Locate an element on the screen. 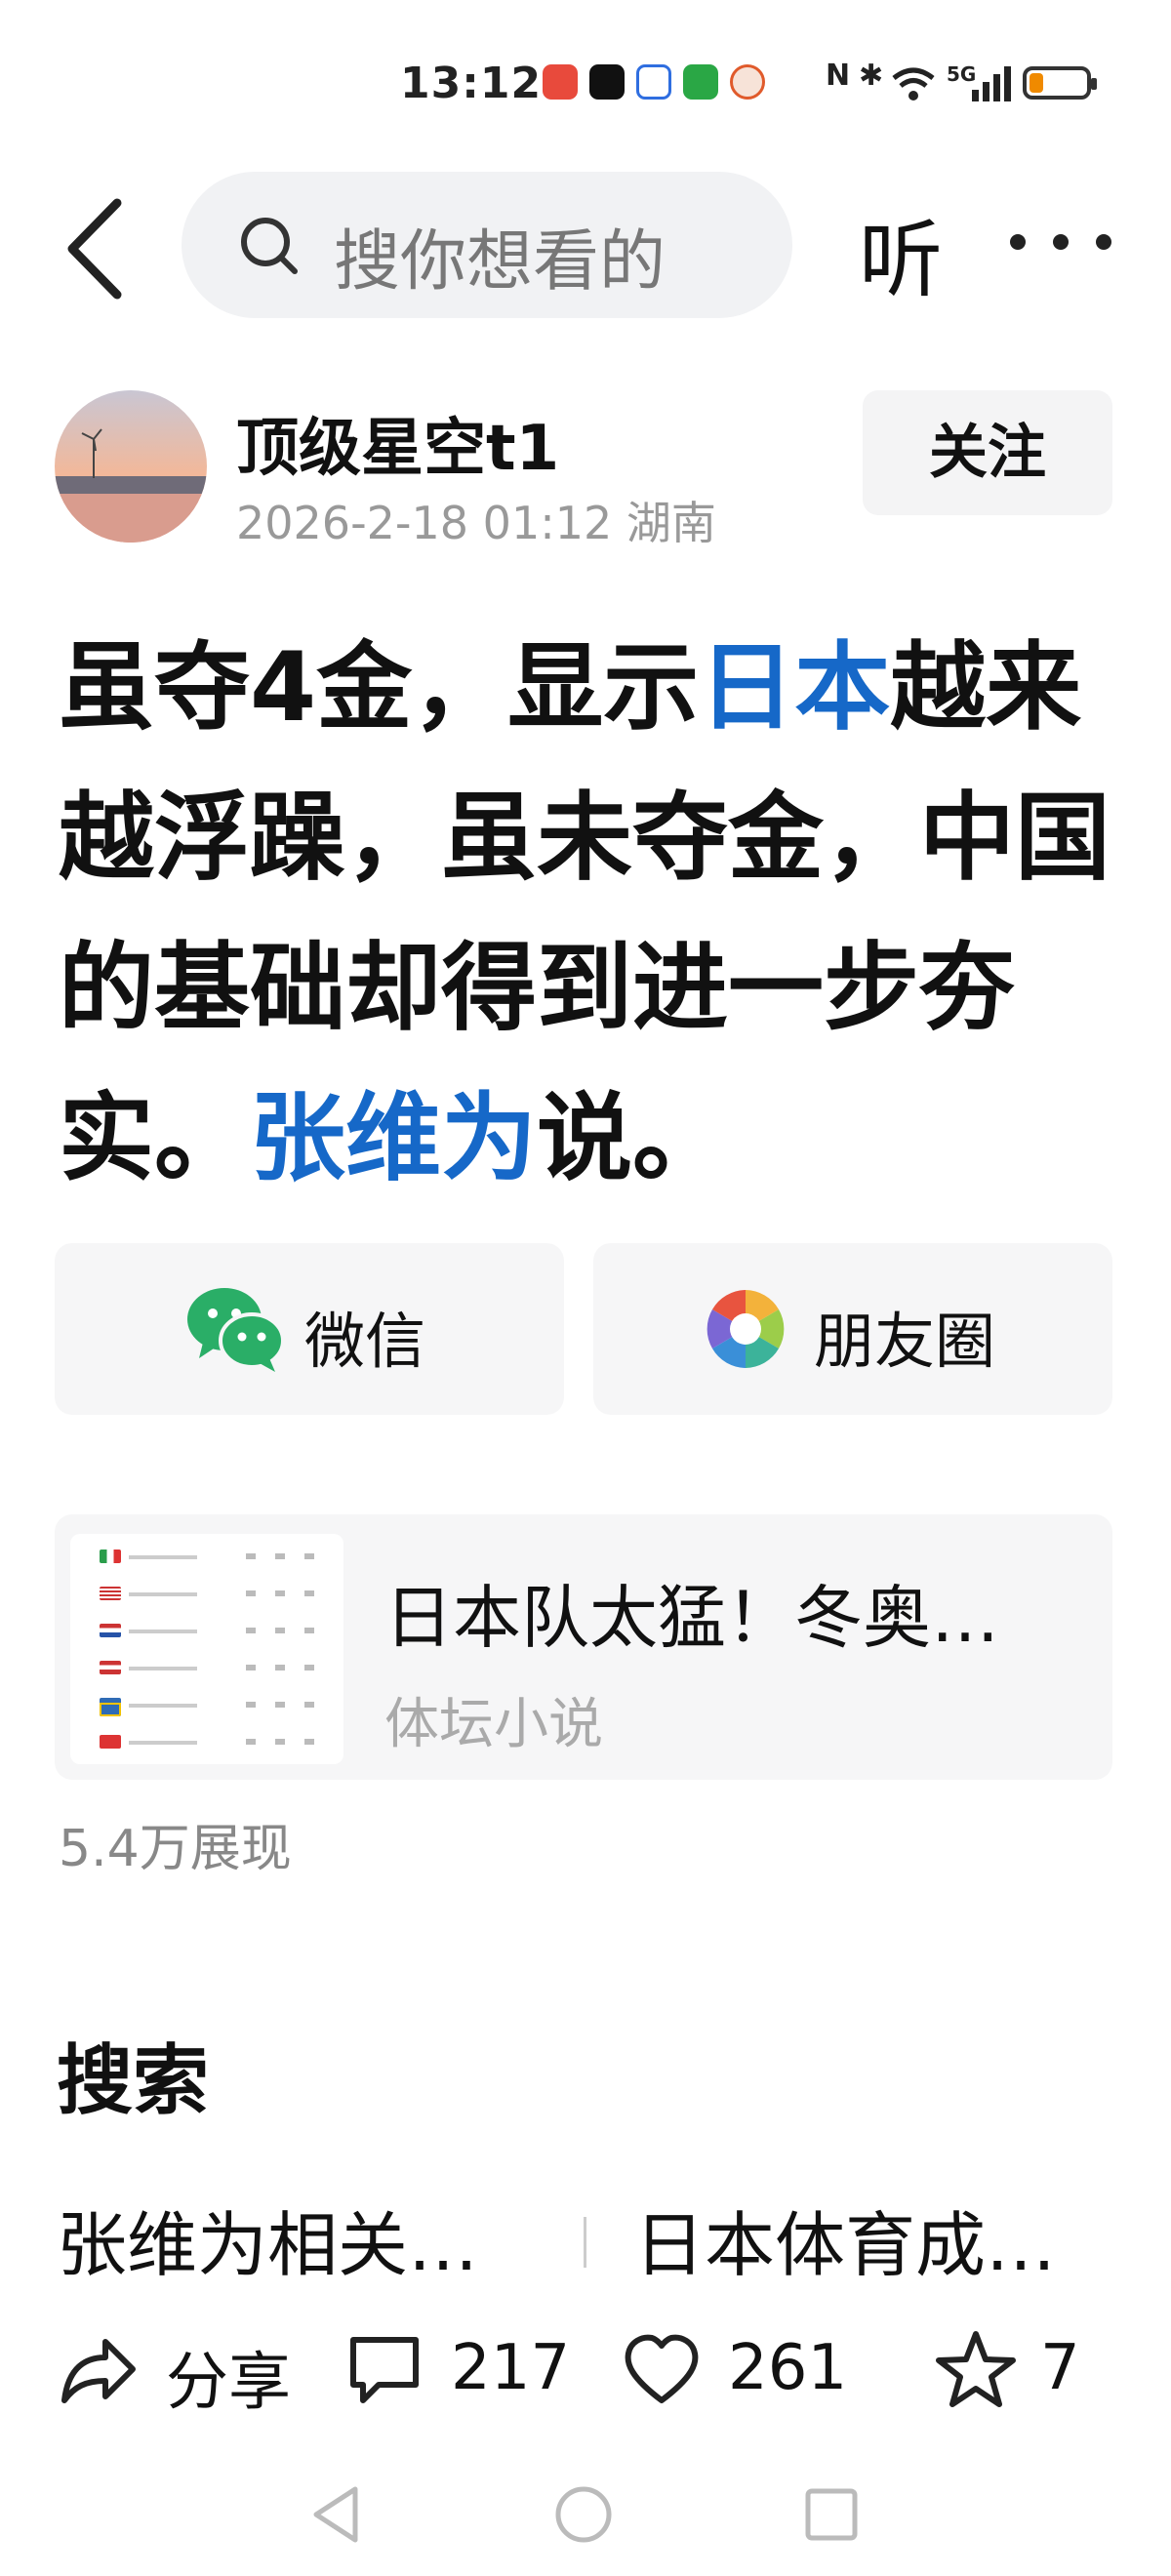  related-article-card: 日本队太猛！冬奥… 体坛小说 is located at coordinates (583, 1647).